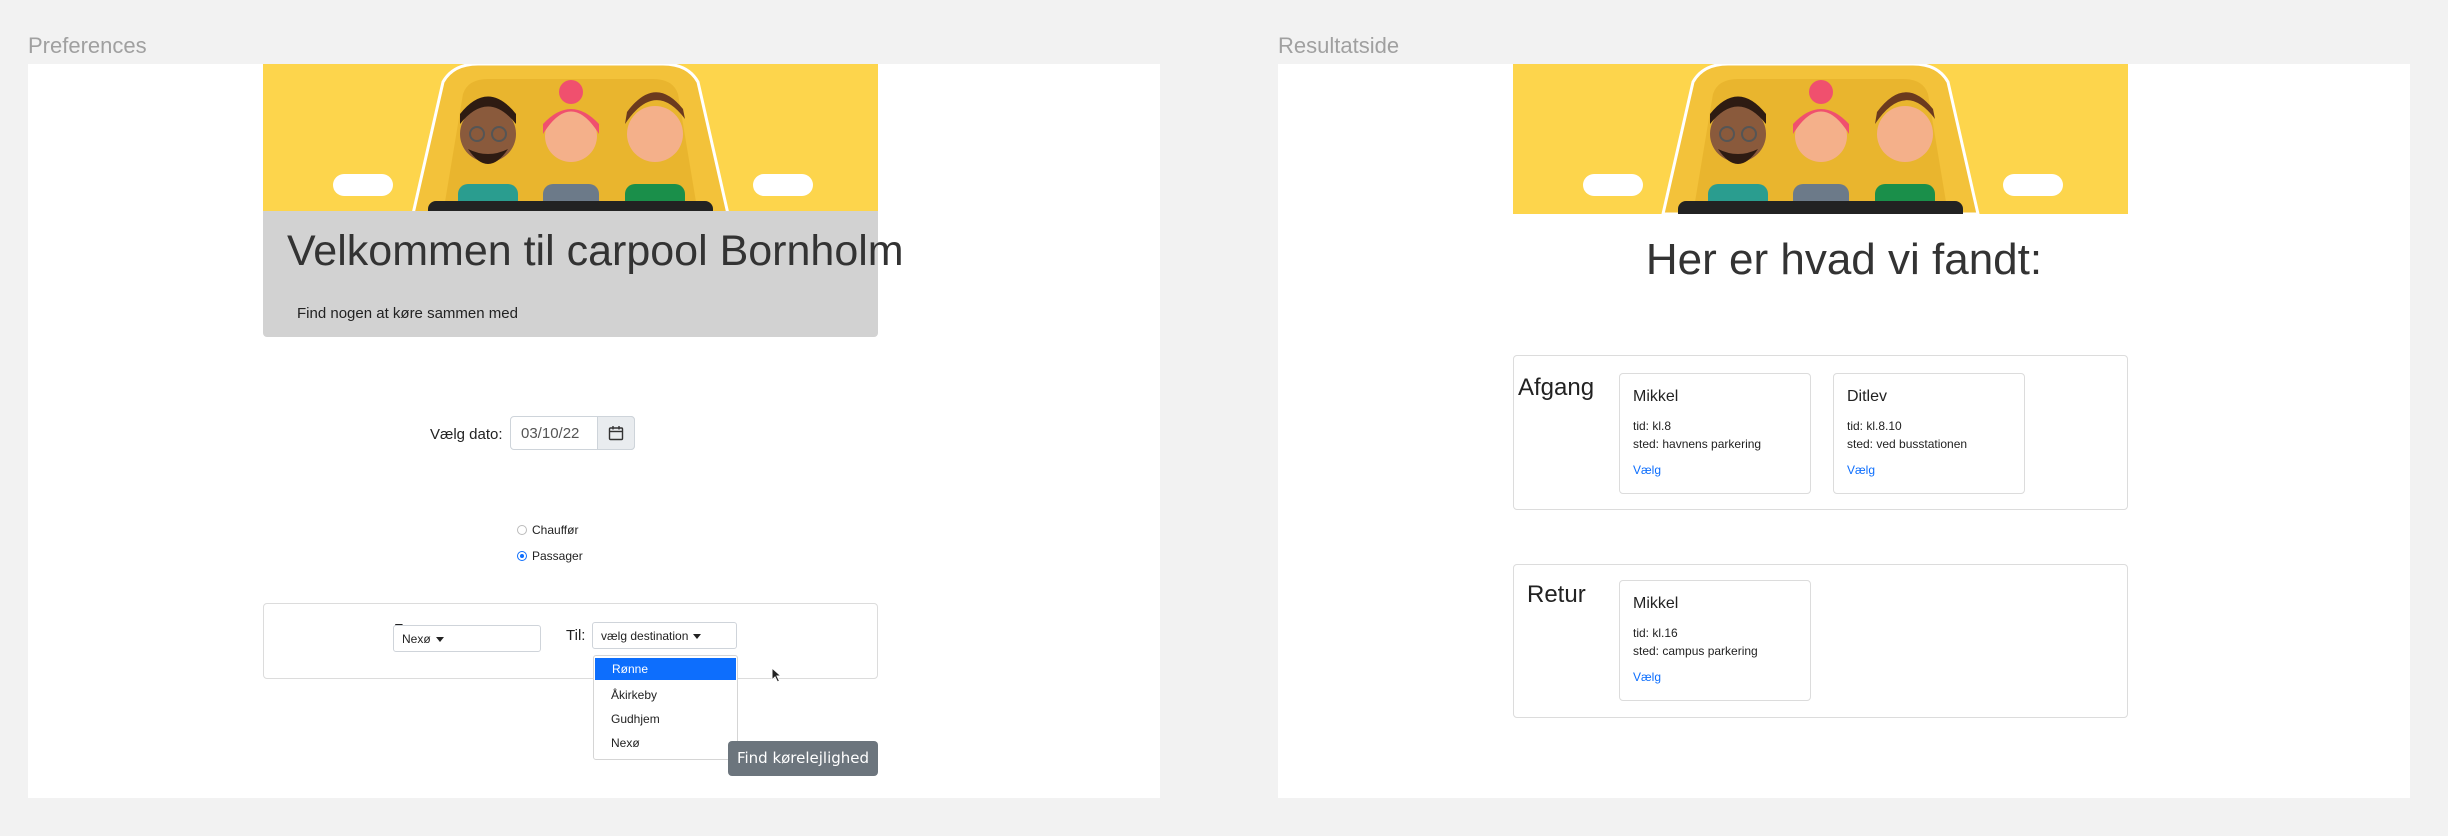 Image resolution: width=2448 pixels, height=836 pixels. I want to click on from-select: Nexø, so click(467, 638).